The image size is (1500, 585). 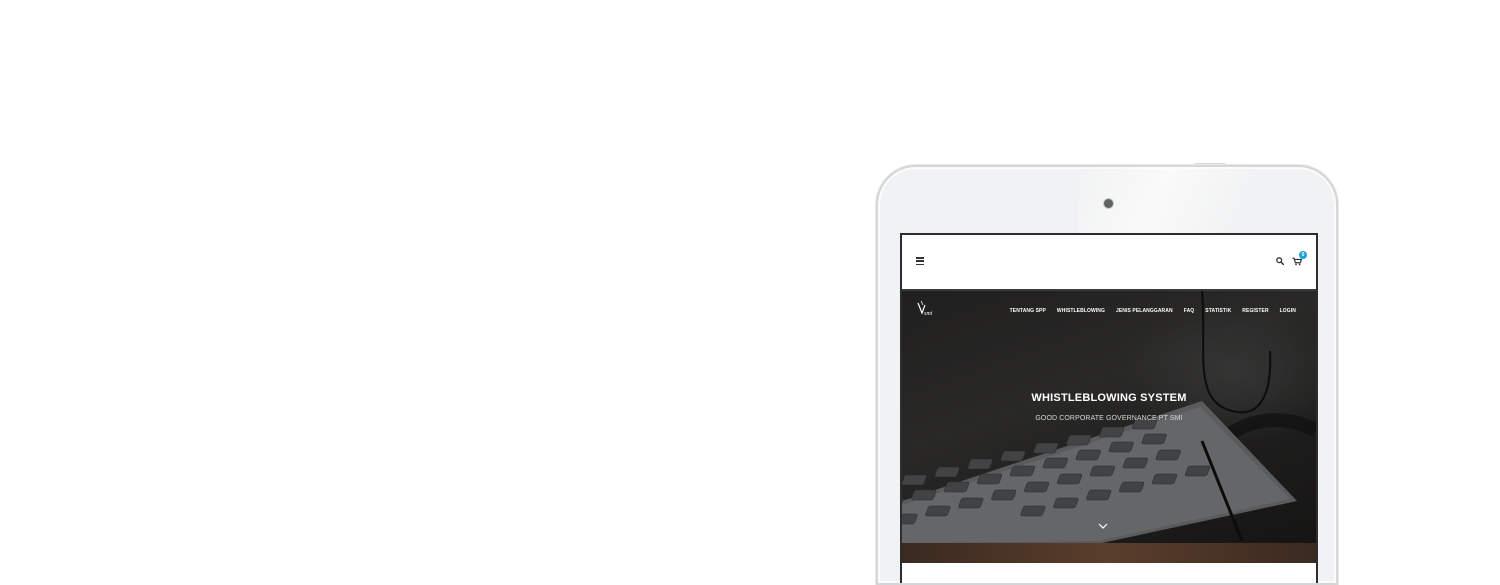 What do you see at coordinates (1109, 263) in the screenshot?
I see `browser-toolbar: 0` at bounding box center [1109, 263].